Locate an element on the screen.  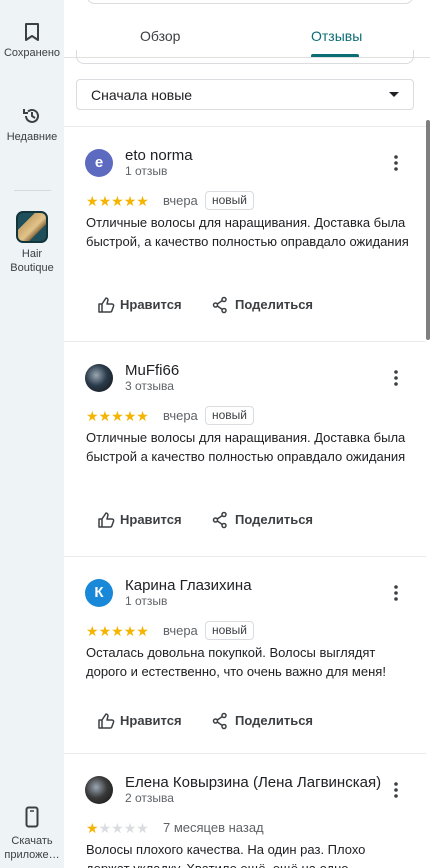
tab-overview: Обзор is located at coordinates (160, 36).